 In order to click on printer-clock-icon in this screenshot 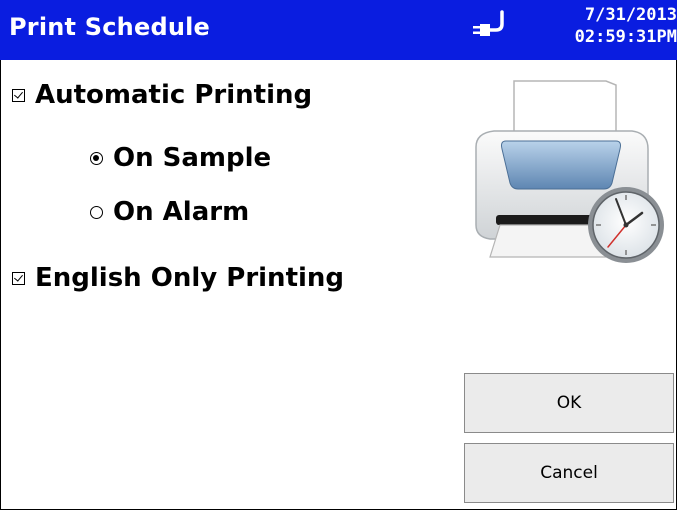, I will do `click(569, 171)`.